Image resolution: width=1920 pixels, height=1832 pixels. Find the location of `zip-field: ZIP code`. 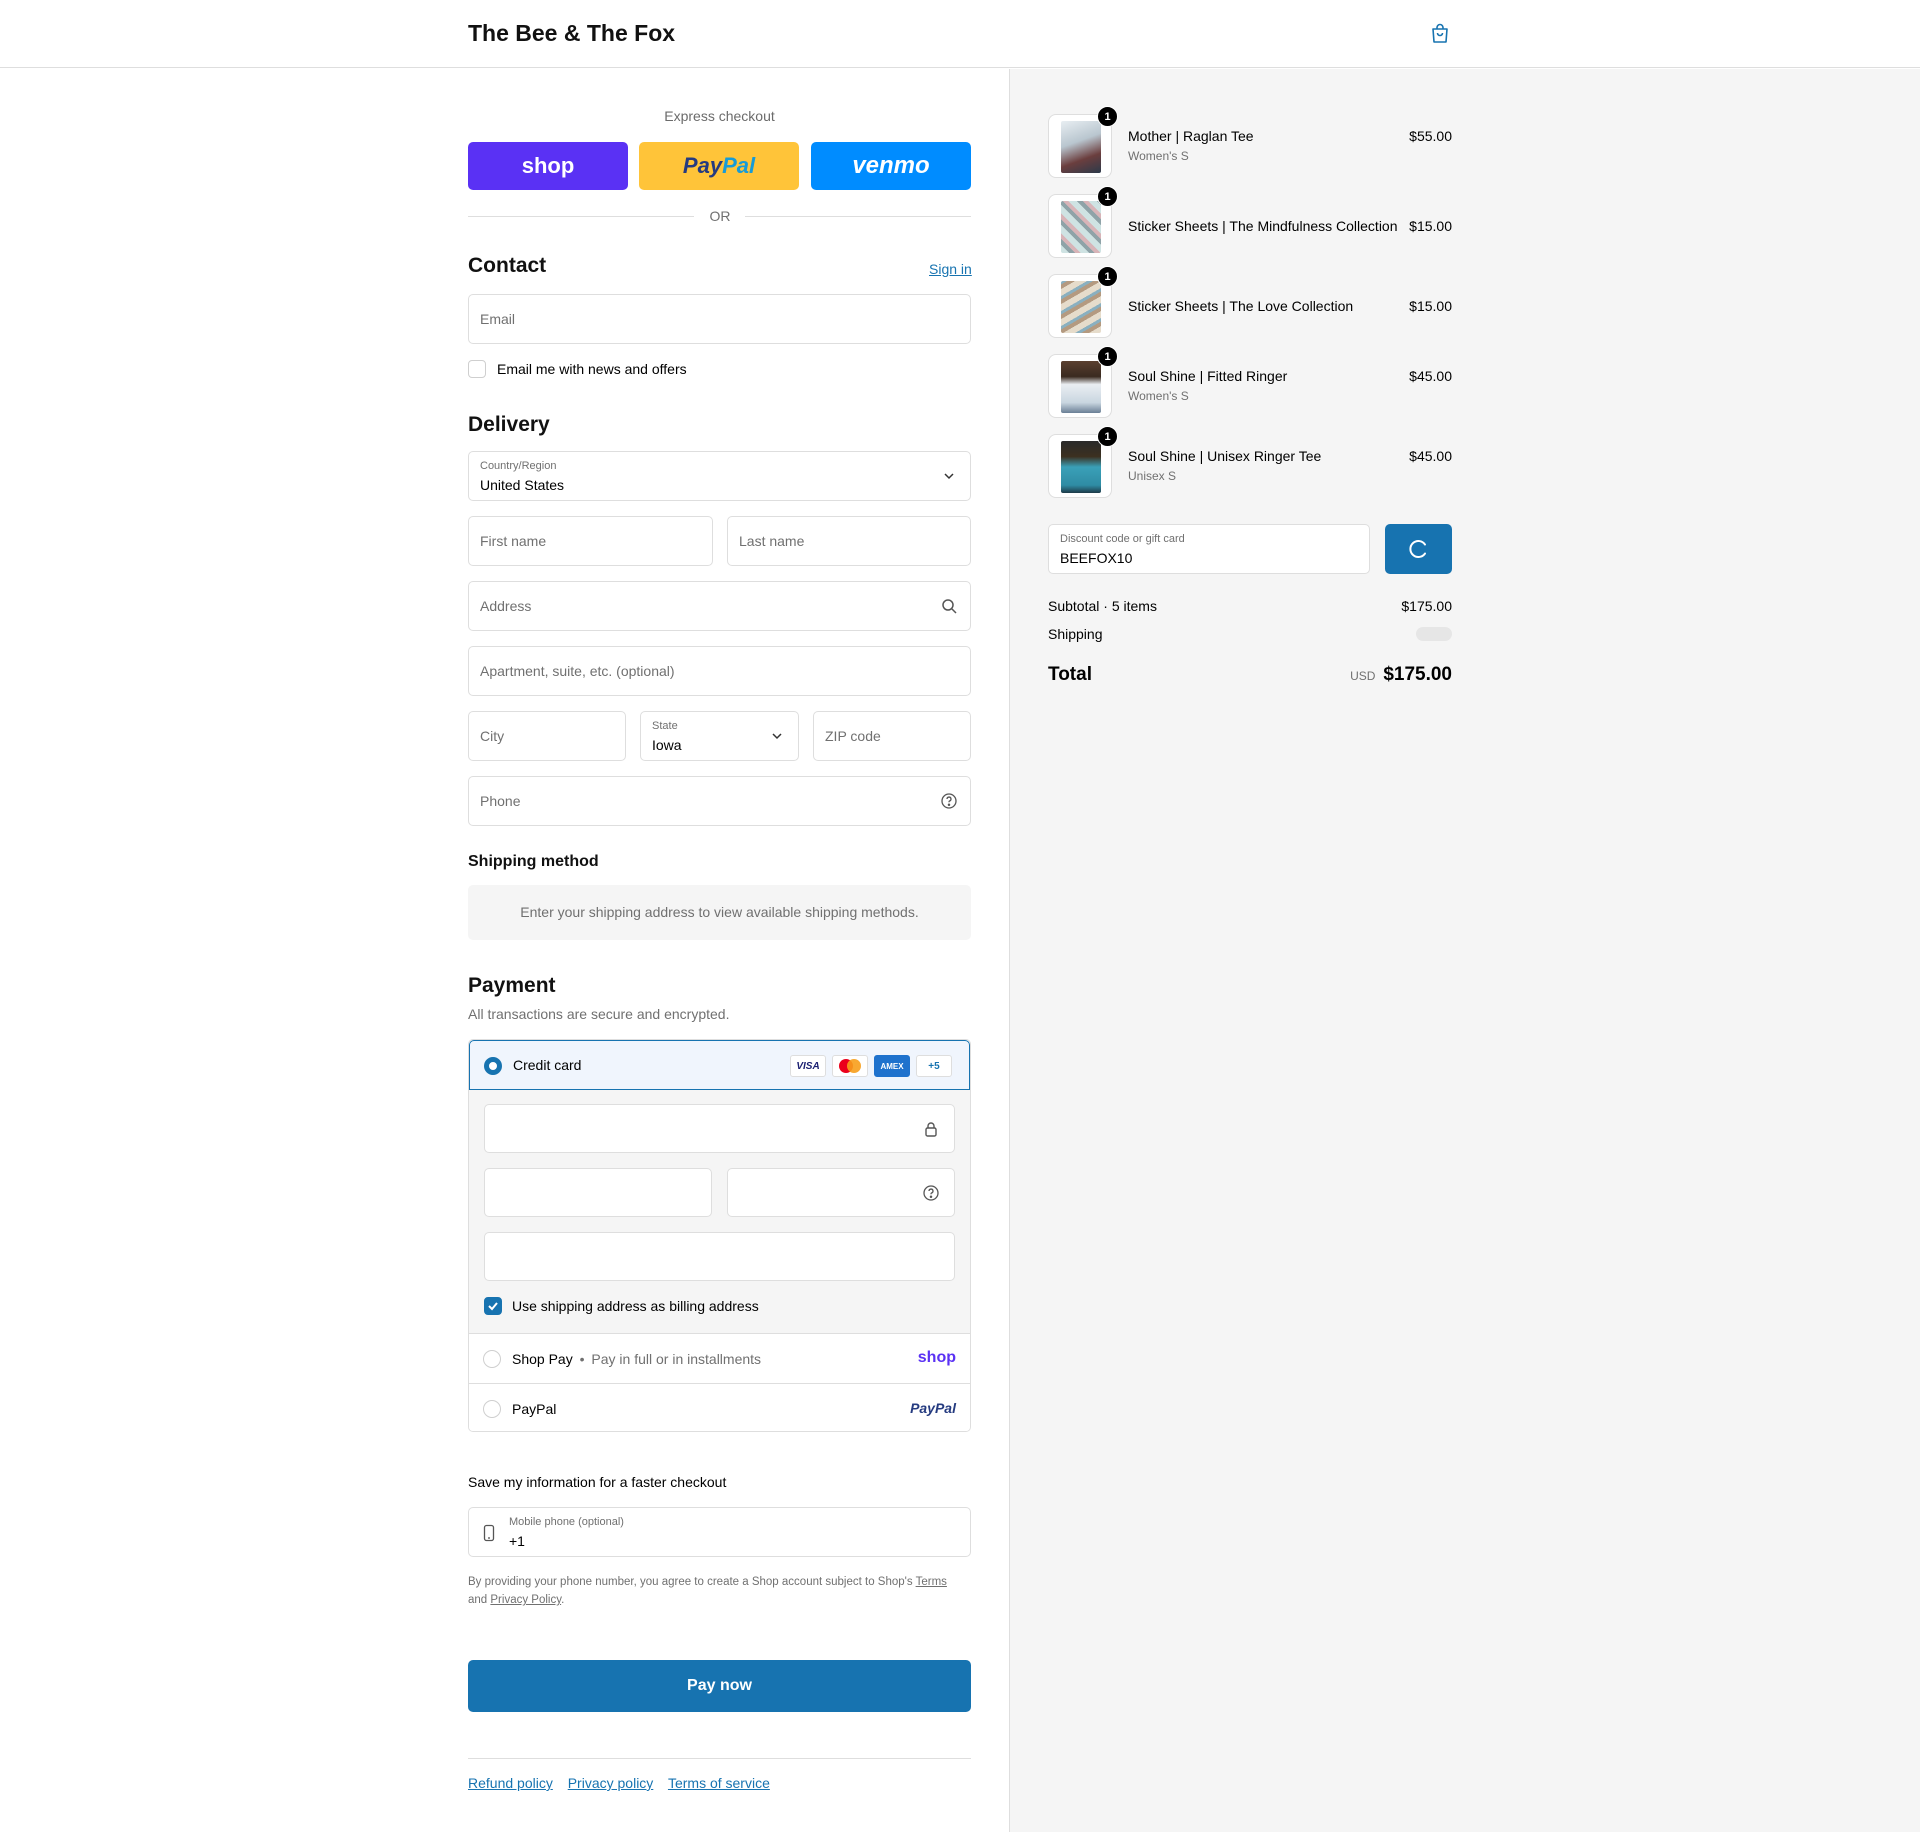

zip-field: ZIP code is located at coordinates (892, 736).